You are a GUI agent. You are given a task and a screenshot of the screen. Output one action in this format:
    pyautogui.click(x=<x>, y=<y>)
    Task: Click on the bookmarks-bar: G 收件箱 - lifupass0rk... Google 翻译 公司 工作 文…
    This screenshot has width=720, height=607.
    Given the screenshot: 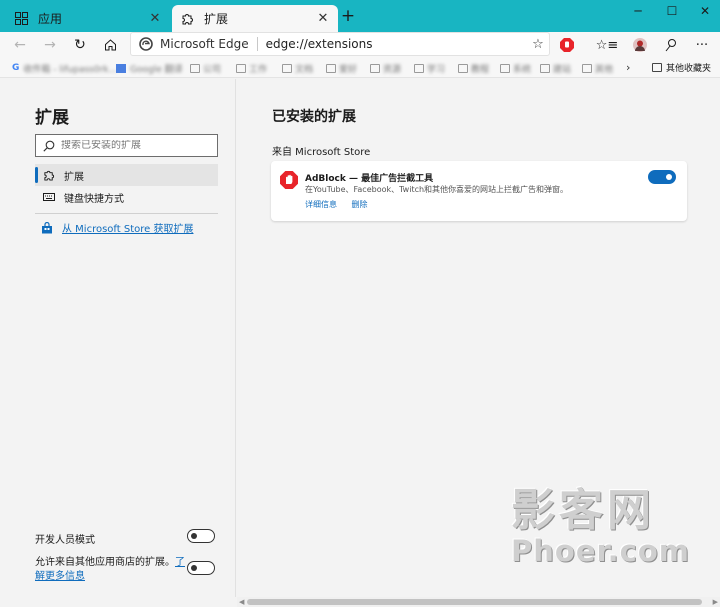 What is the action you would take?
    pyautogui.click(x=360, y=68)
    